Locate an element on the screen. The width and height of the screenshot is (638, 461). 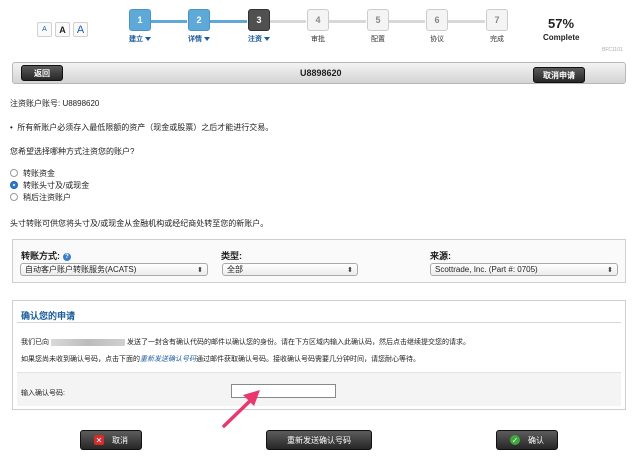
cancel-application-button: 取消申请 is located at coordinates (559, 75).